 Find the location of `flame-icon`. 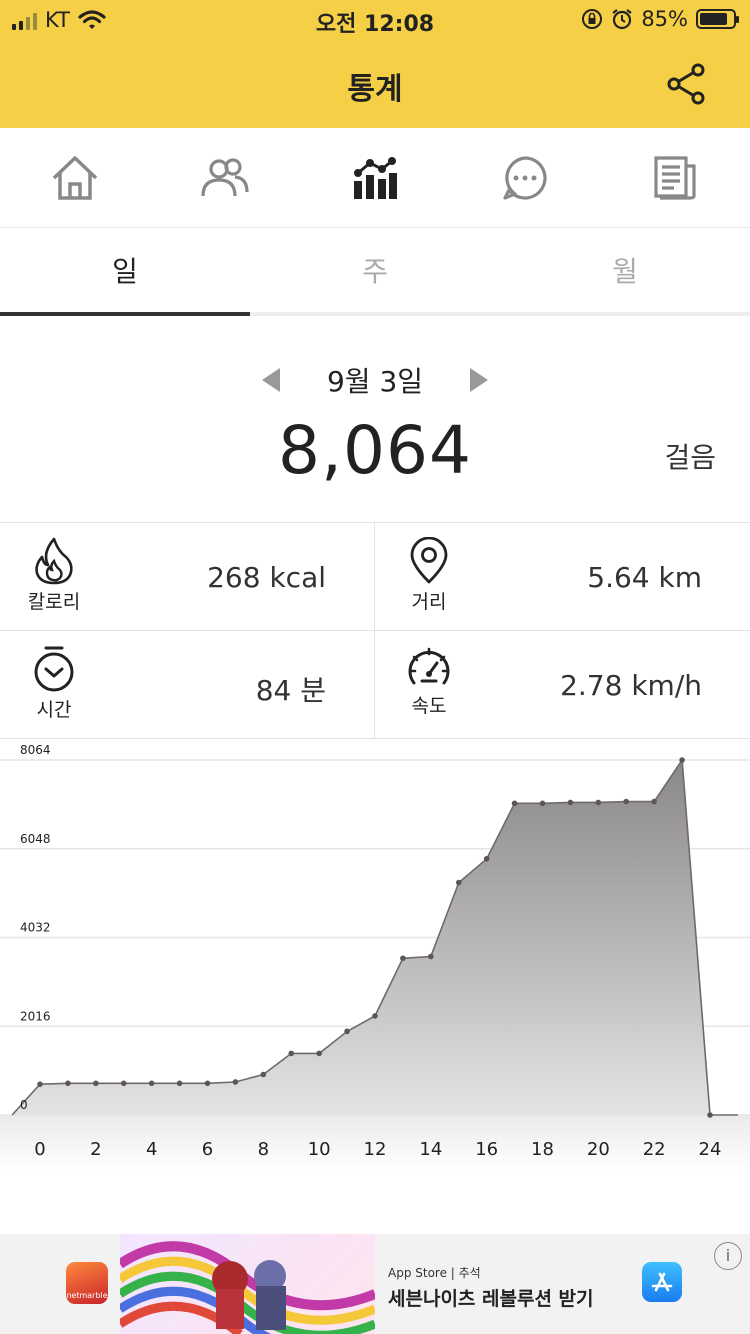

flame-icon is located at coordinates (54, 561).